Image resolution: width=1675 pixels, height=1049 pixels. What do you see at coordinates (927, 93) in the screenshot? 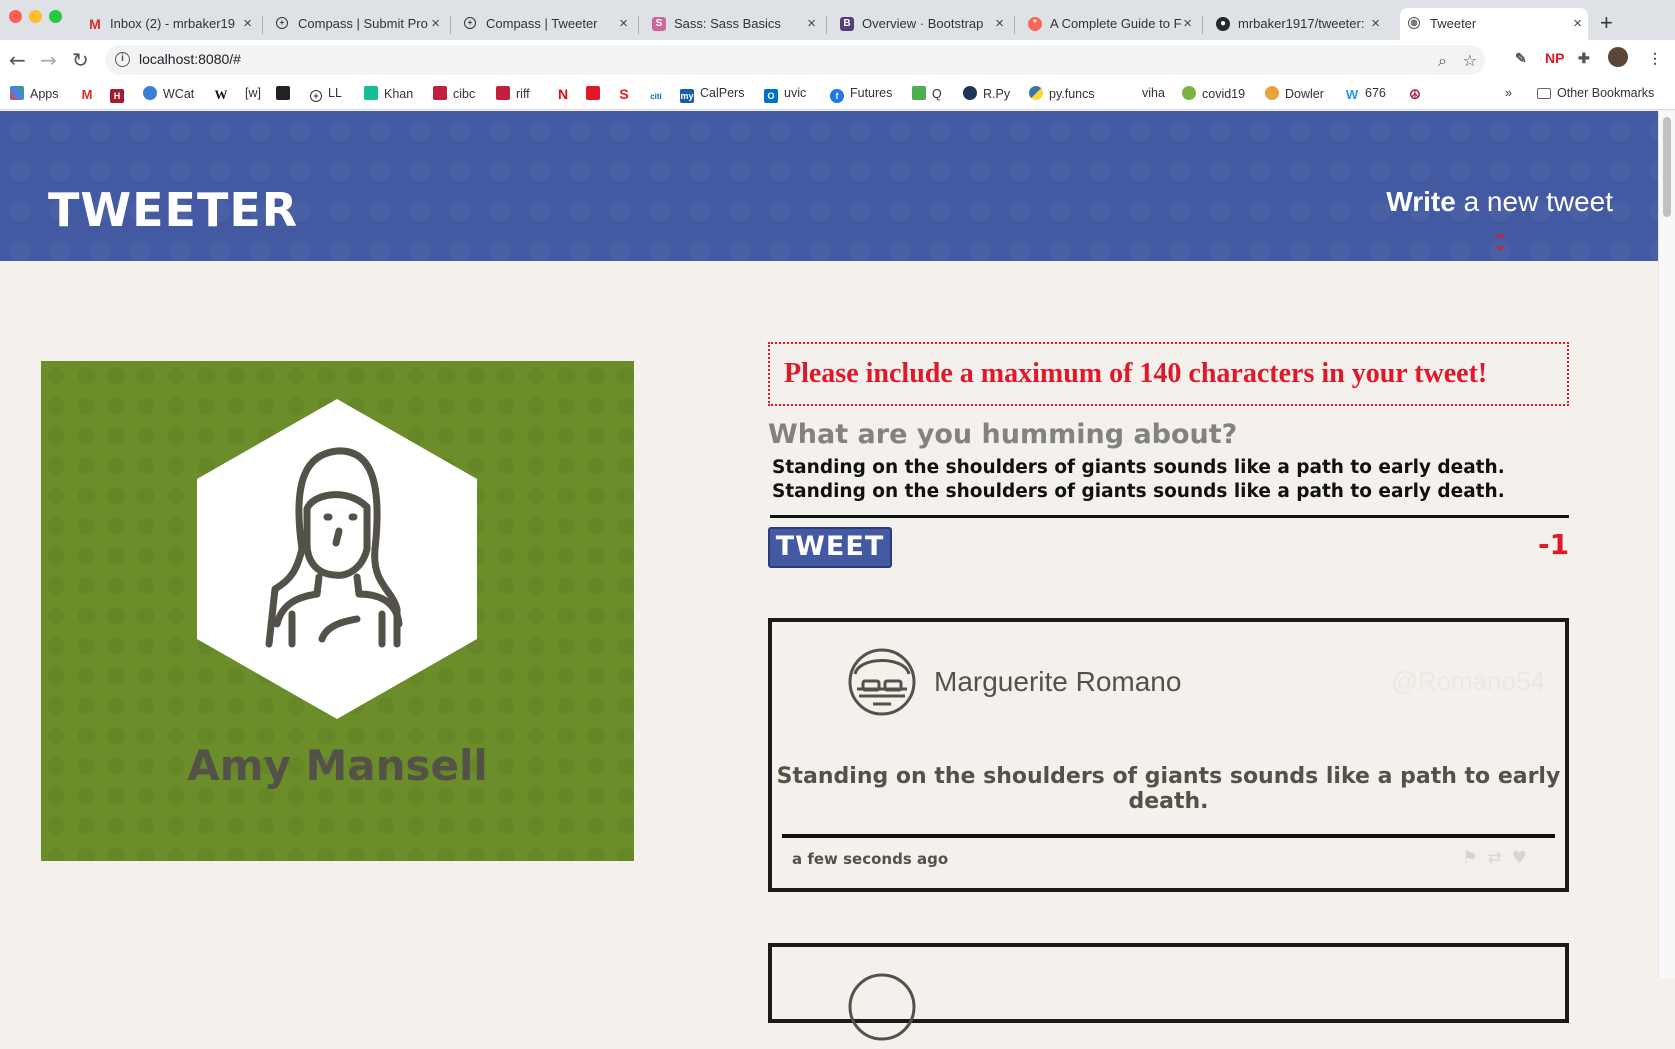
I see `bookmark-q: Q` at bounding box center [927, 93].